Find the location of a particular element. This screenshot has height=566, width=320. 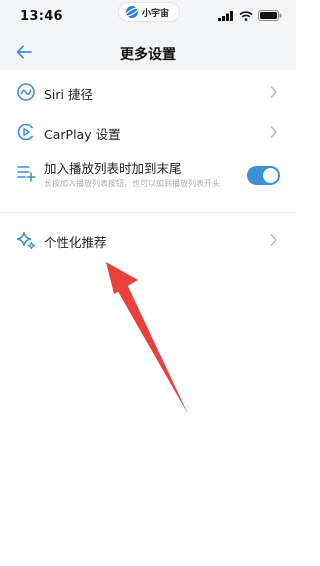

siri-shortcut-label: Siri 捷径 is located at coordinates (68, 94).